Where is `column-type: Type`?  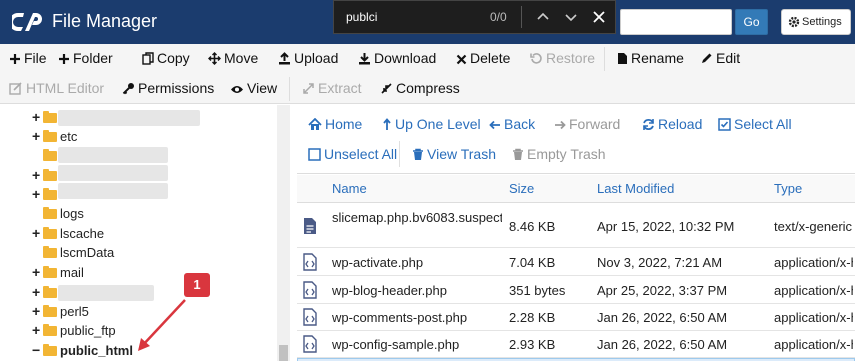 column-type: Type is located at coordinates (788, 188).